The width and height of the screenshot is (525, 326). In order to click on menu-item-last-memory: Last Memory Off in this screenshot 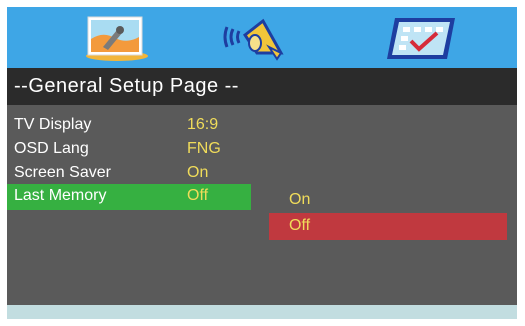, I will do `click(129, 197)`.